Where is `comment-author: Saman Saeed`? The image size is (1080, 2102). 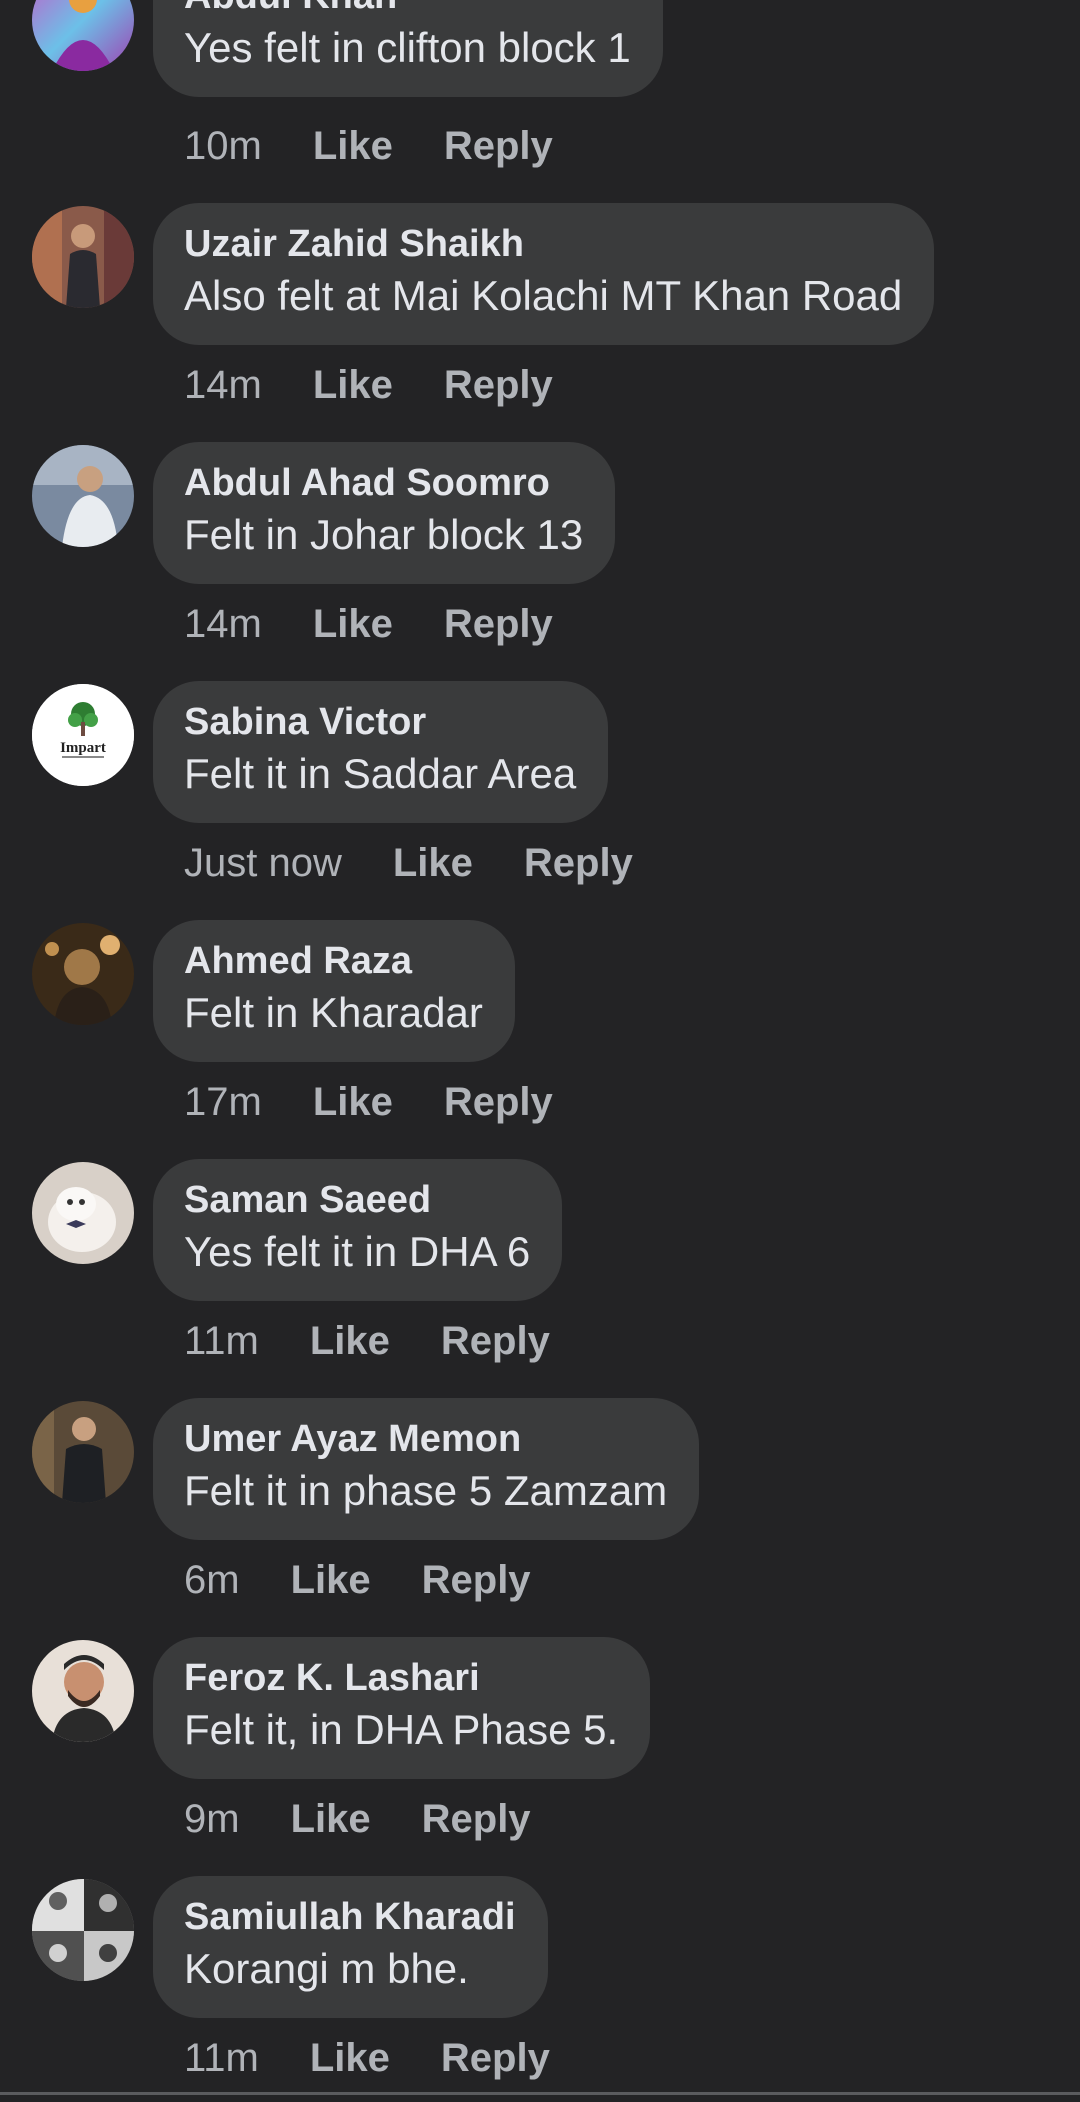
comment-author: Saman Saeed is located at coordinates (357, 1200).